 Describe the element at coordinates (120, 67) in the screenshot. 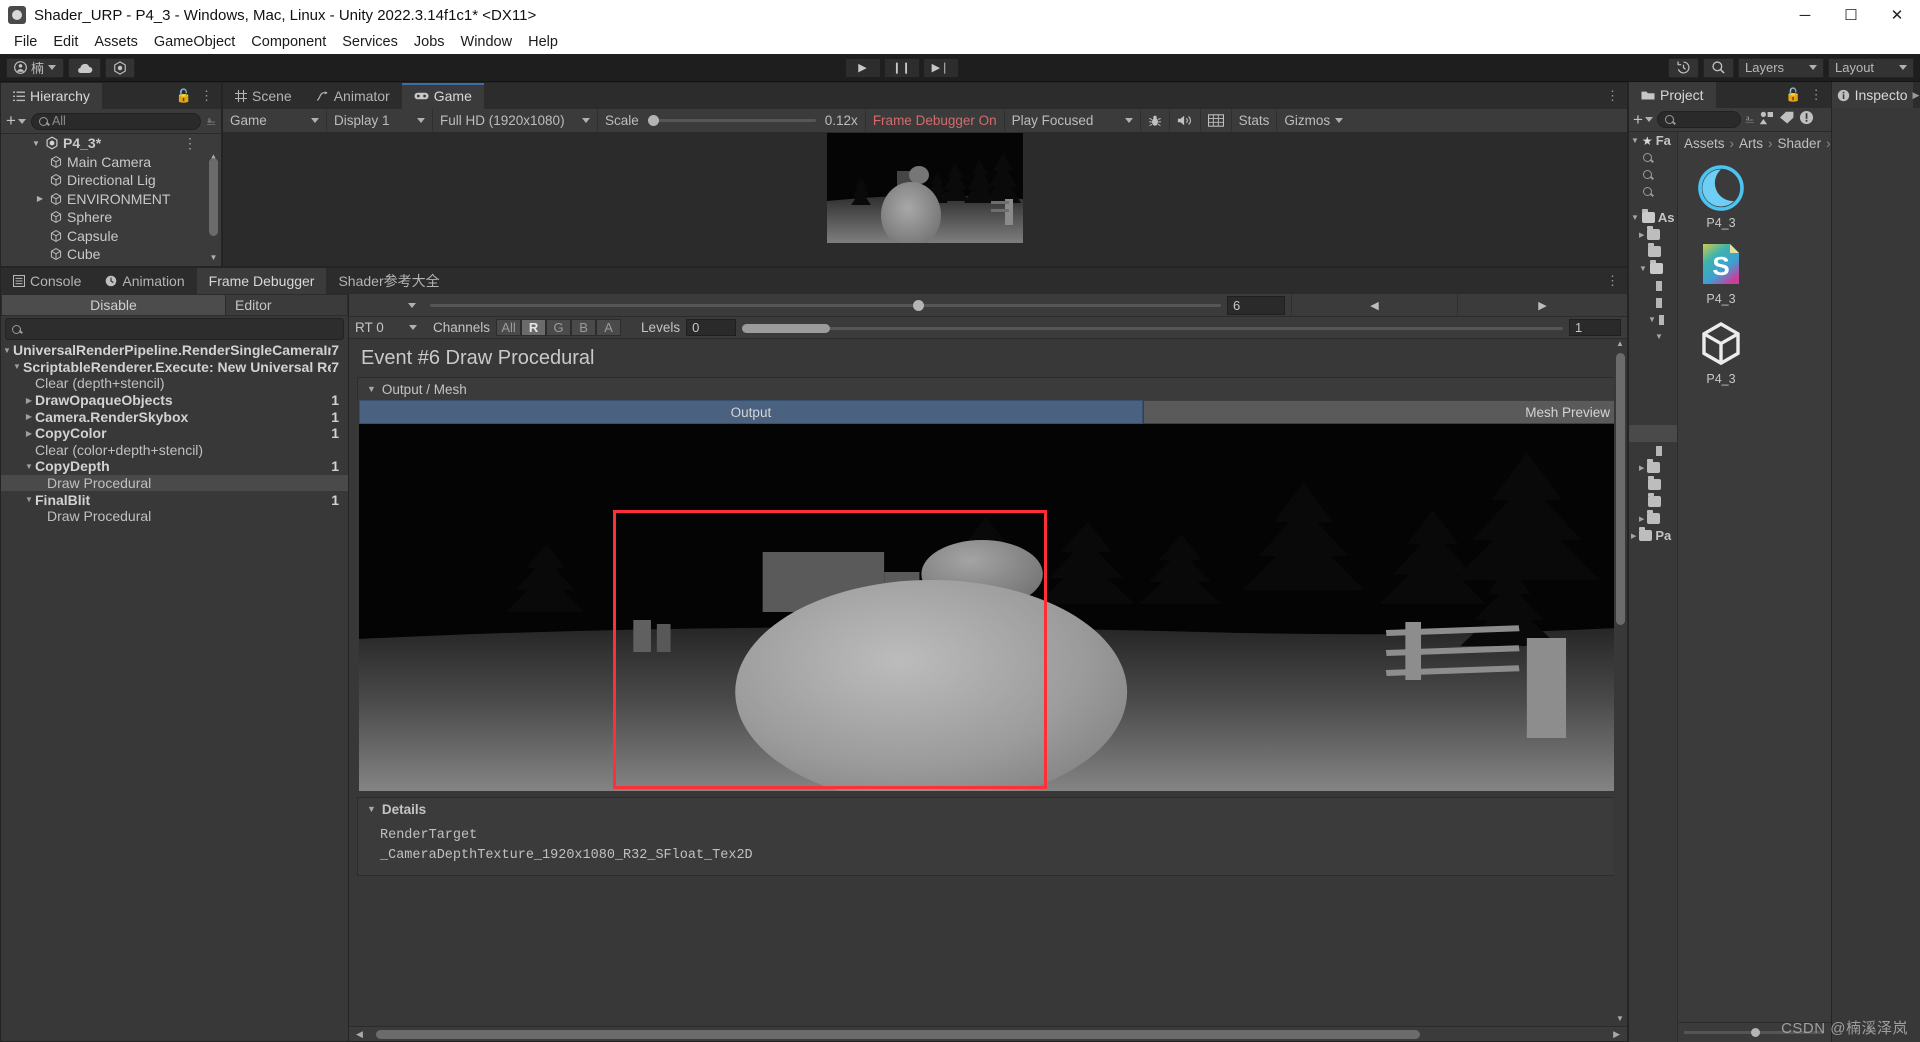

I see `unity-services-button` at that location.